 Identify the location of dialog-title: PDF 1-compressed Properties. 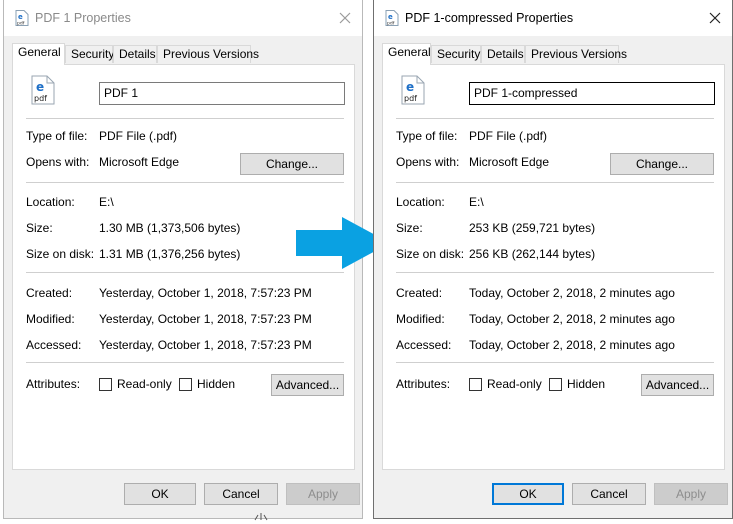
(489, 18).